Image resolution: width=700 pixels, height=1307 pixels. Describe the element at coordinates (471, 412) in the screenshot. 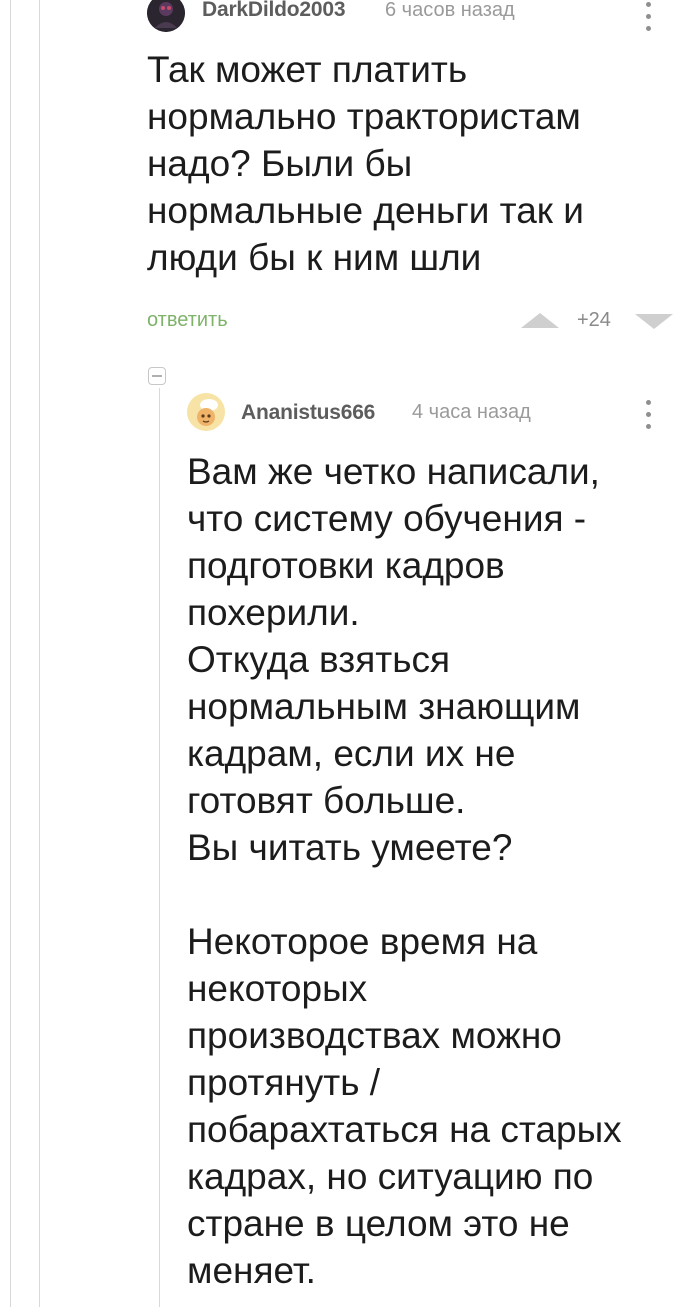

I see `timestamp: 4 часа назад` at that location.